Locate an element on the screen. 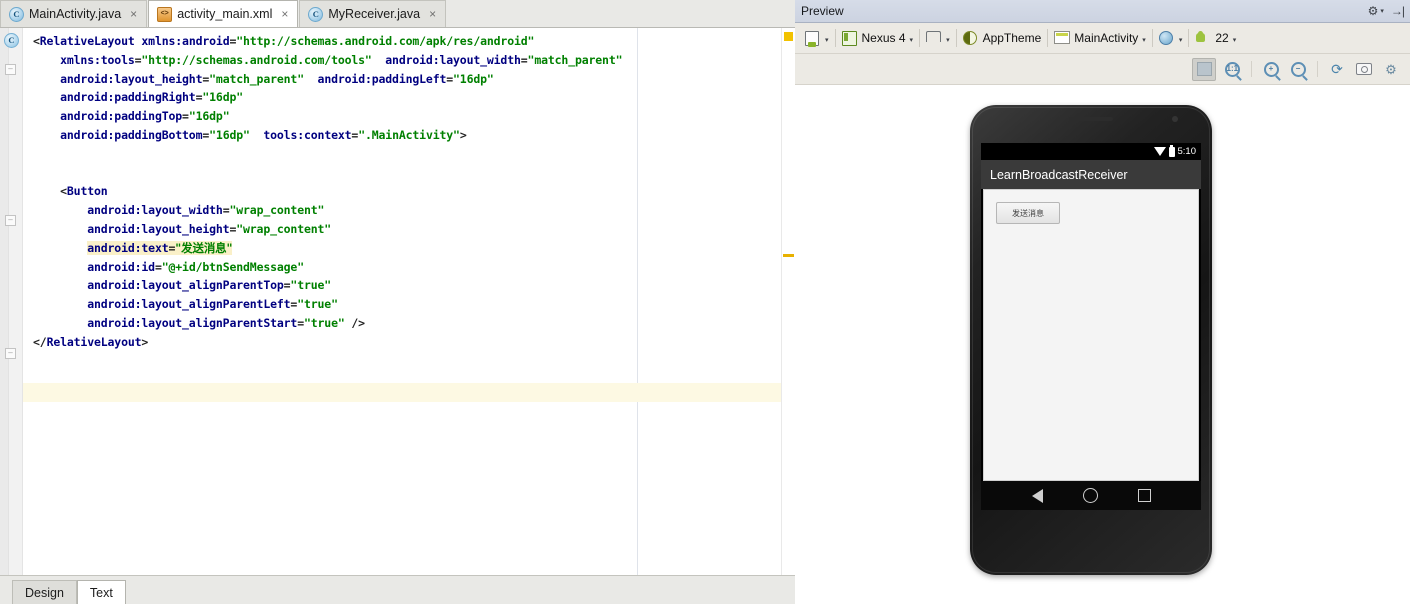 This screenshot has height=604, width=1410. code-token: tools:context is located at coordinates (307, 134).